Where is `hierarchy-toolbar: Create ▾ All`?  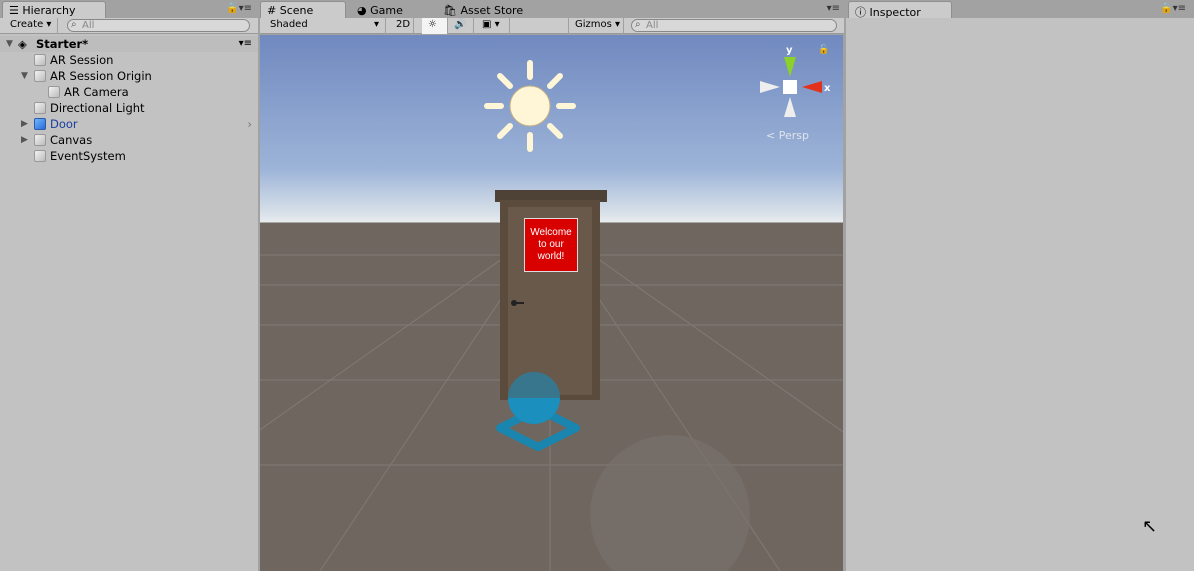 hierarchy-toolbar: Create ▾ All is located at coordinates (129, 26).